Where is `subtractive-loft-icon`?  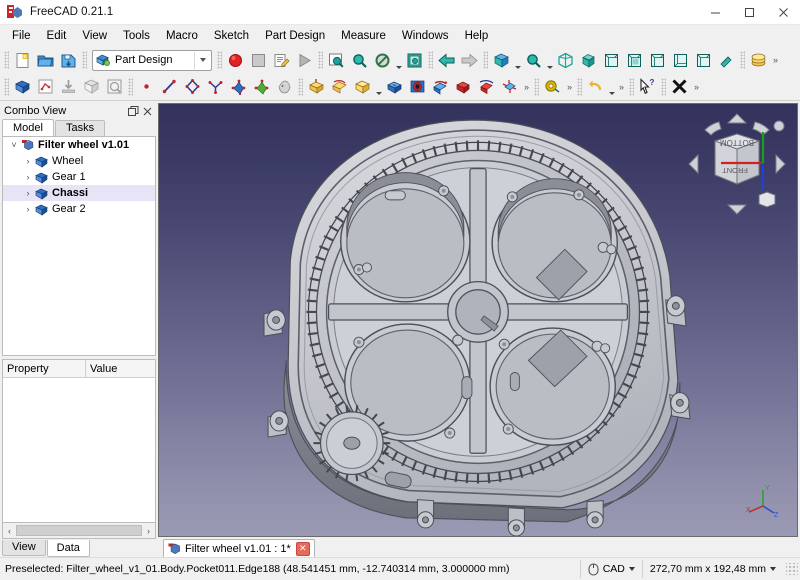 subtractive-loft-icon is located at coordinates (463, 87).